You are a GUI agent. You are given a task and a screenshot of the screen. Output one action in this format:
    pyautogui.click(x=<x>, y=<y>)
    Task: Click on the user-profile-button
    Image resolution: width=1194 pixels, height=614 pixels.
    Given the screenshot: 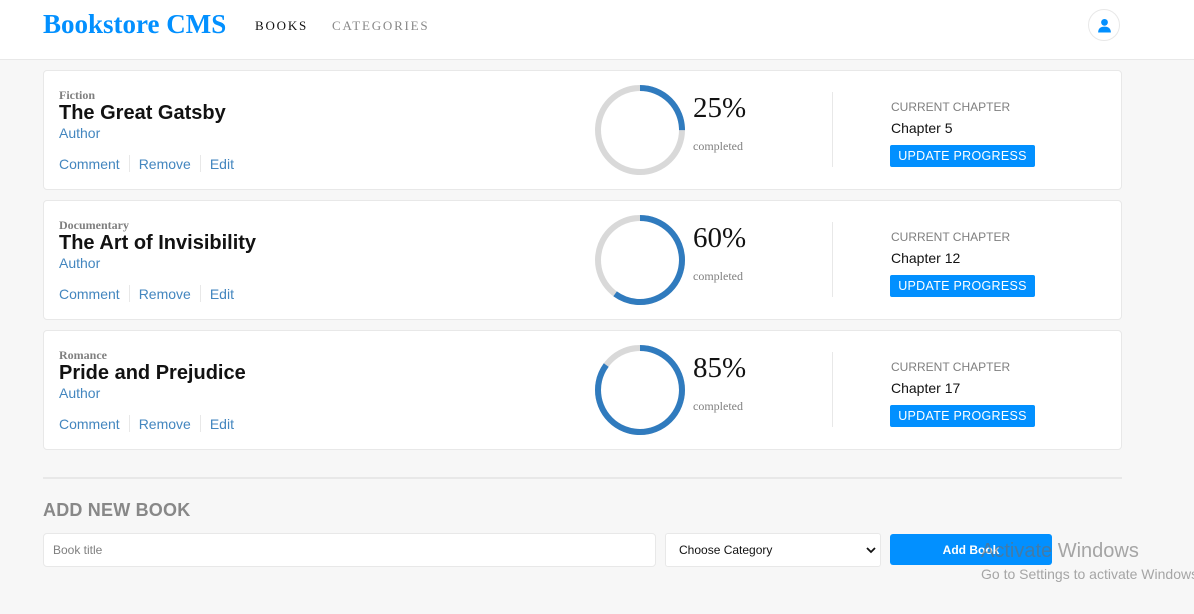 What is the action you would take?
    pyautogui.click(x=1104, y=25)
    